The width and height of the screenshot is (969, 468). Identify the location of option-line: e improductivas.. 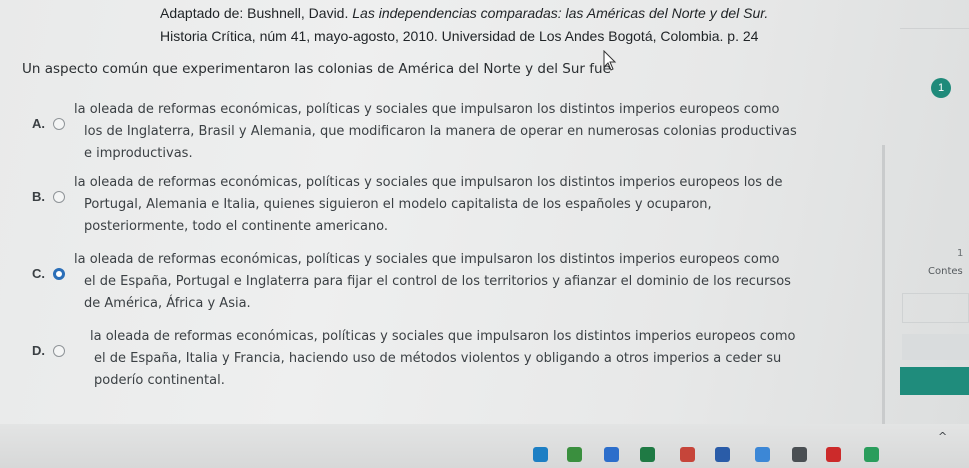
(138, 153).